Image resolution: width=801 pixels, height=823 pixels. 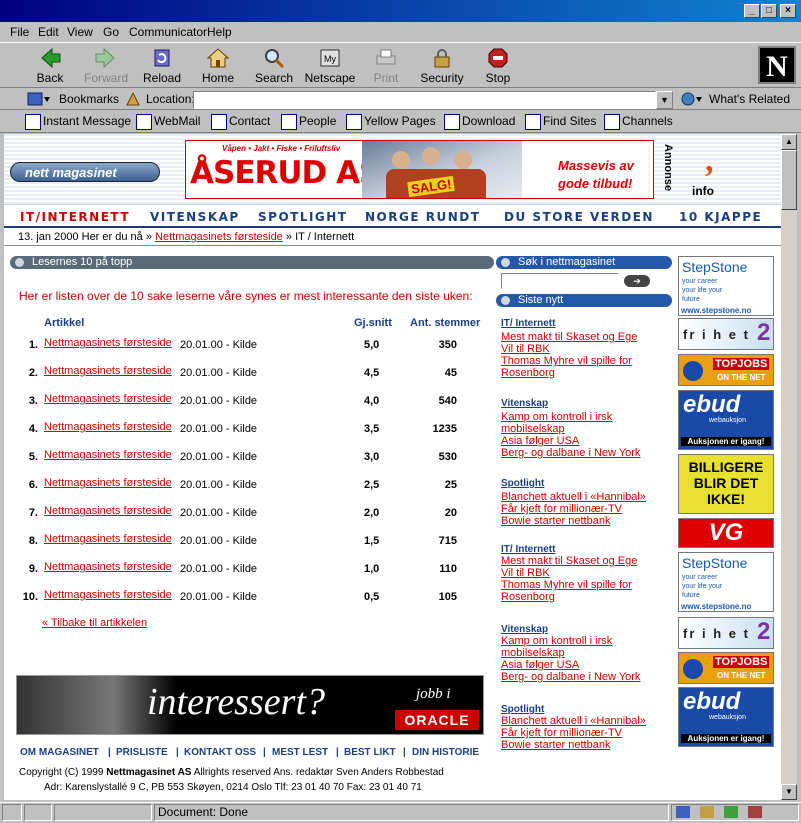 I want to click on search-go-button: ➔, so click(x=637, y=281).